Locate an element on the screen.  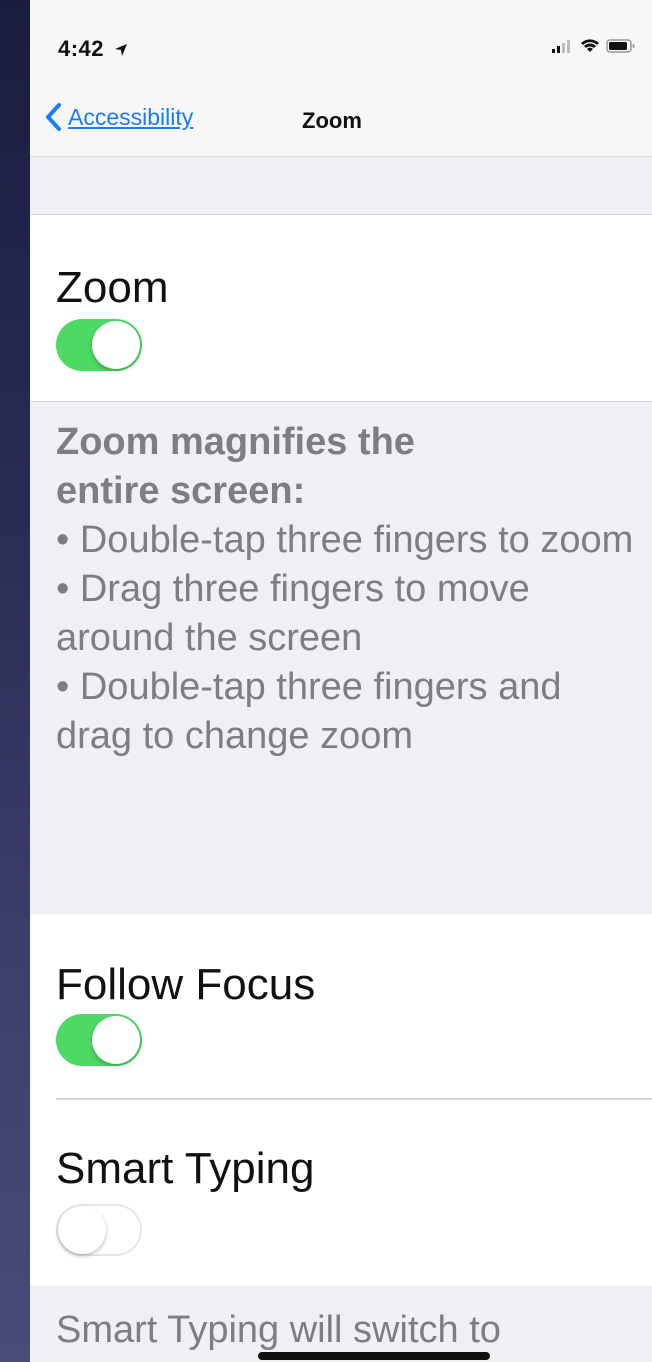
smart-typing-toggle is located at coordinates (99, 1230).